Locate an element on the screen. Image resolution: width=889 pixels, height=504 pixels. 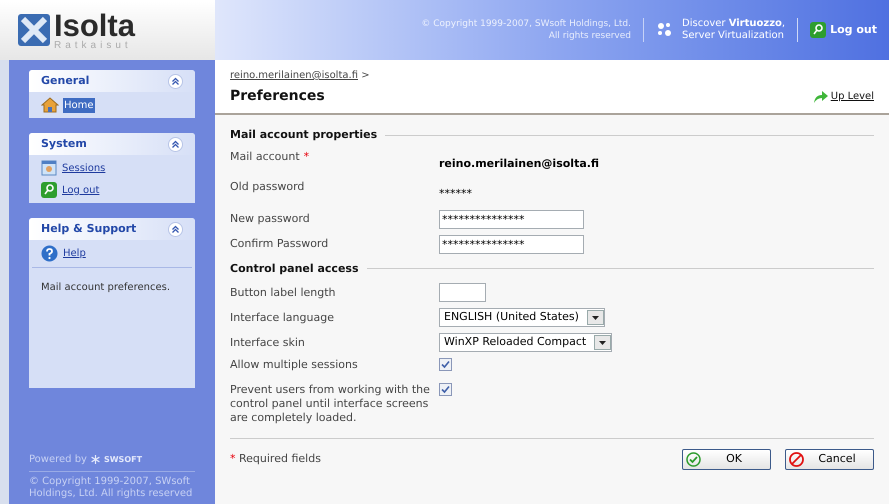
input-field is located at coordinates (462, 292).